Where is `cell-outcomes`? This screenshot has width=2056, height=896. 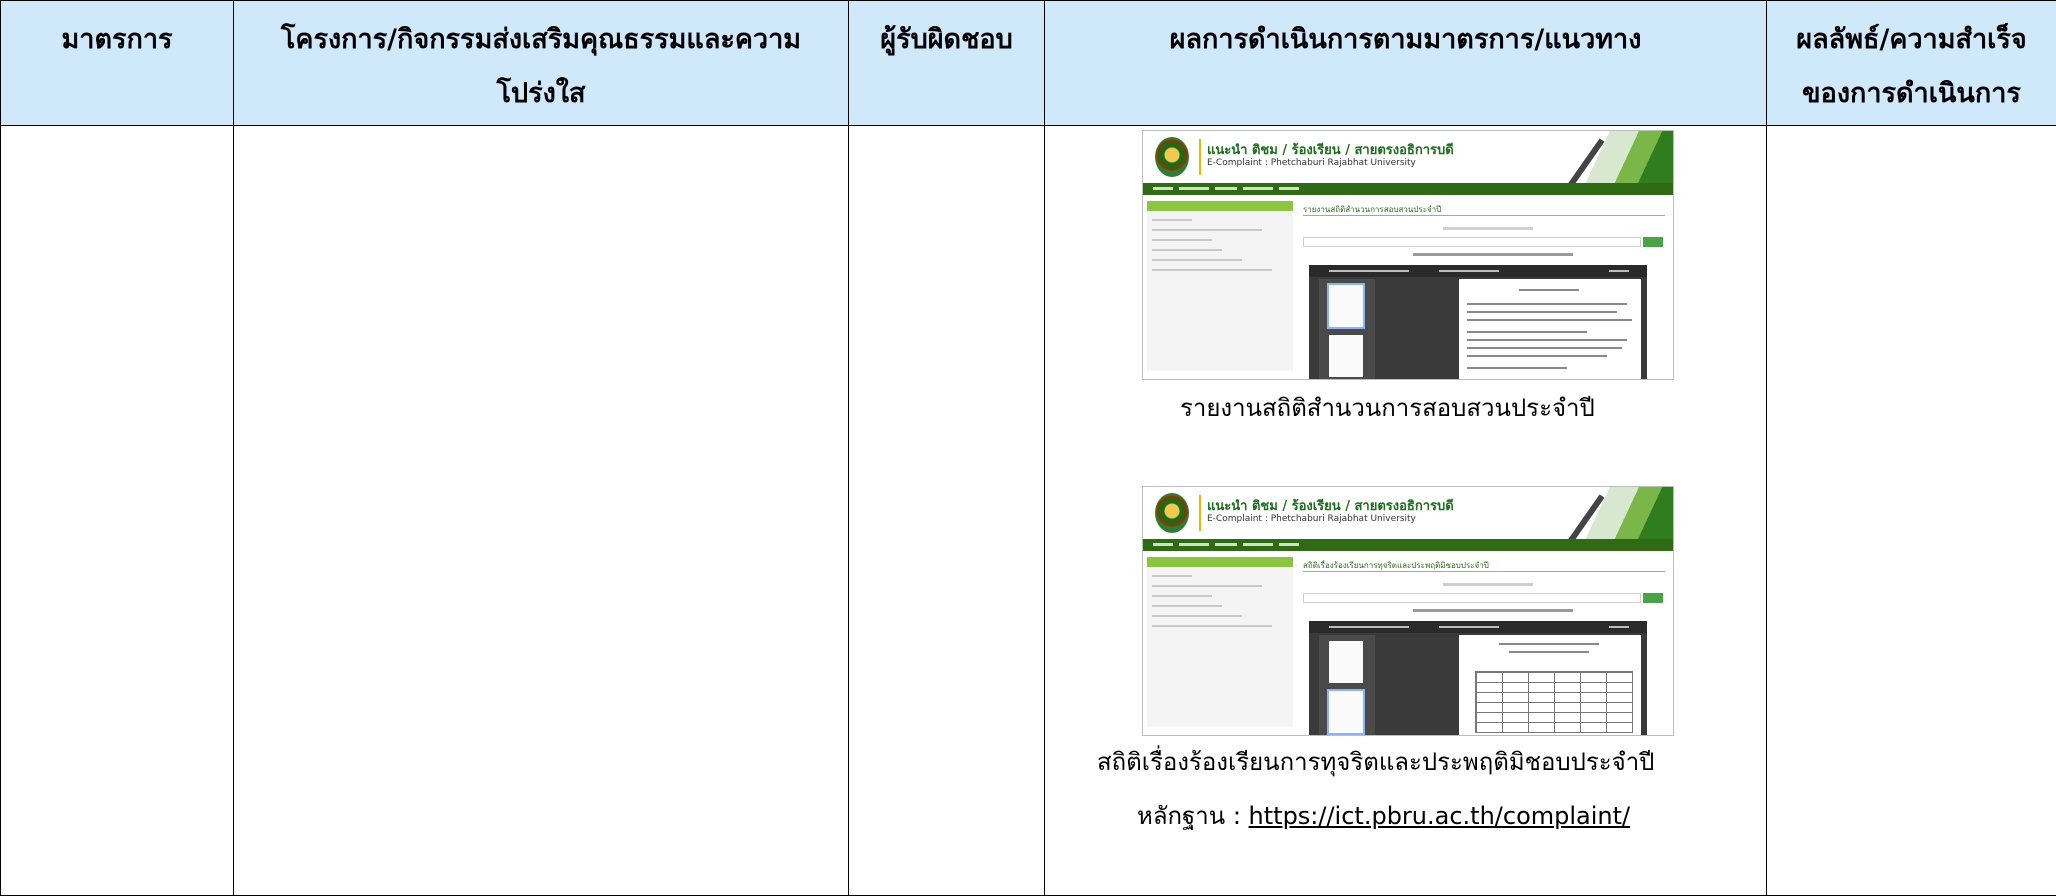 cell-outcomes is located at coordinates (1911, 510).